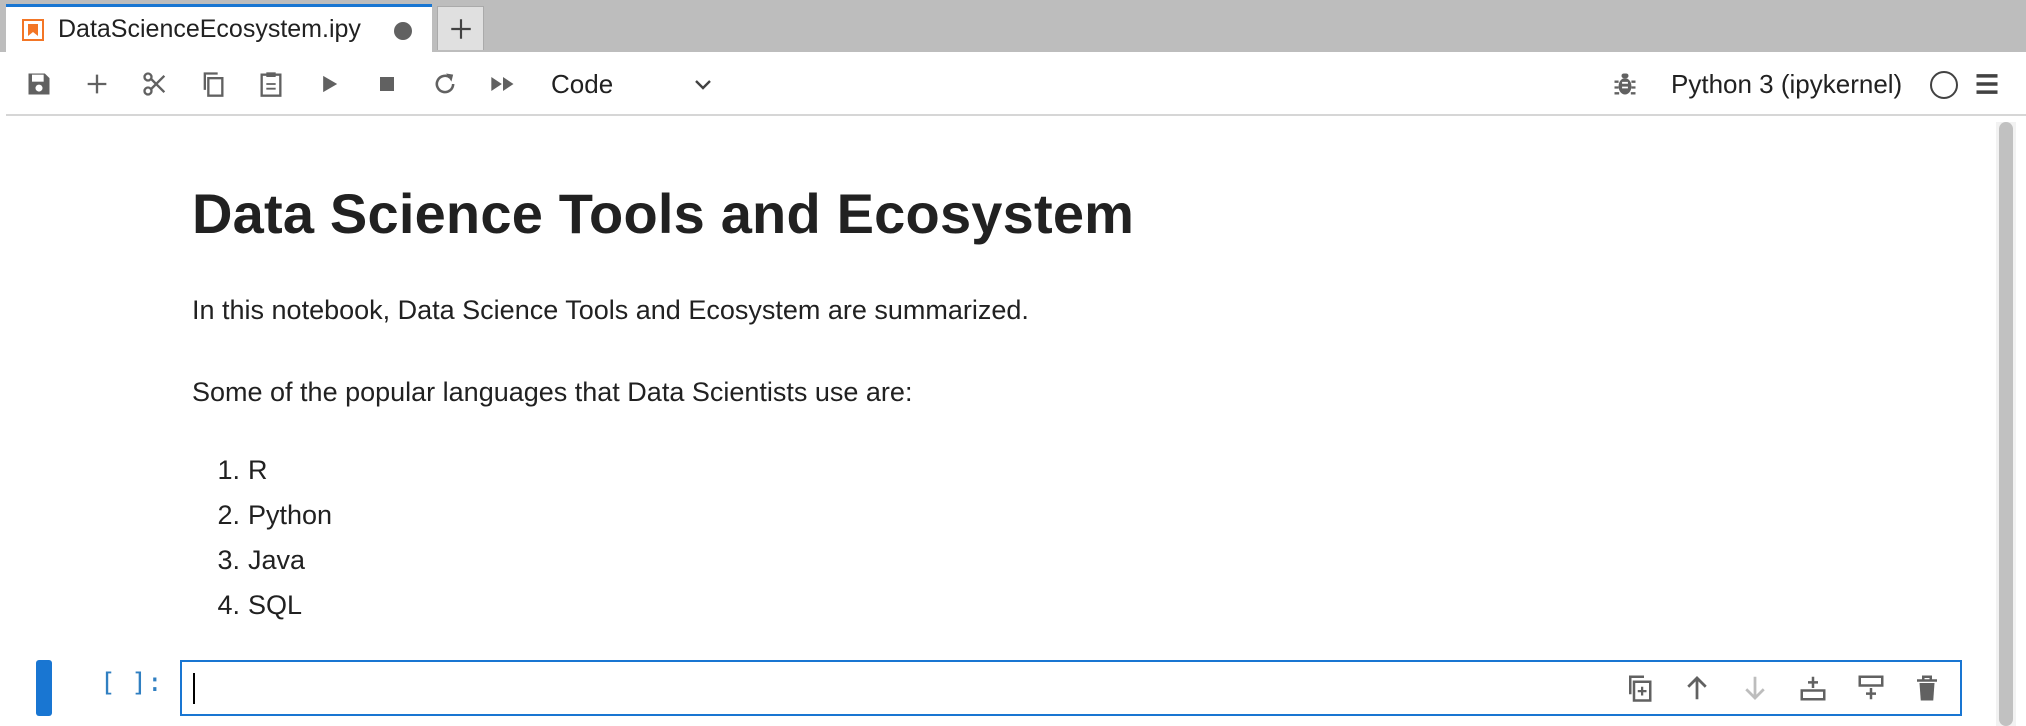 This screenshot has height=726, width=2026. Describe the element at coordinates (260, 605) in the screenshot. I see `list-item: 4. SQL` at that location.